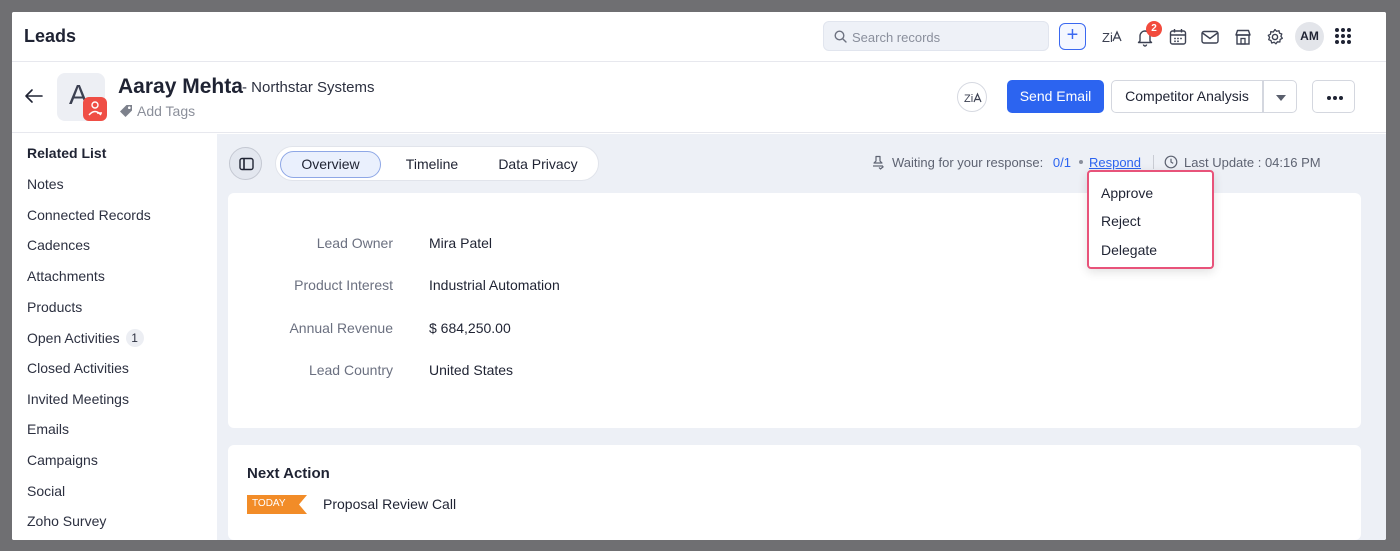  I want to click on field-label-lead-country: Lead Country, so click(350, 370).